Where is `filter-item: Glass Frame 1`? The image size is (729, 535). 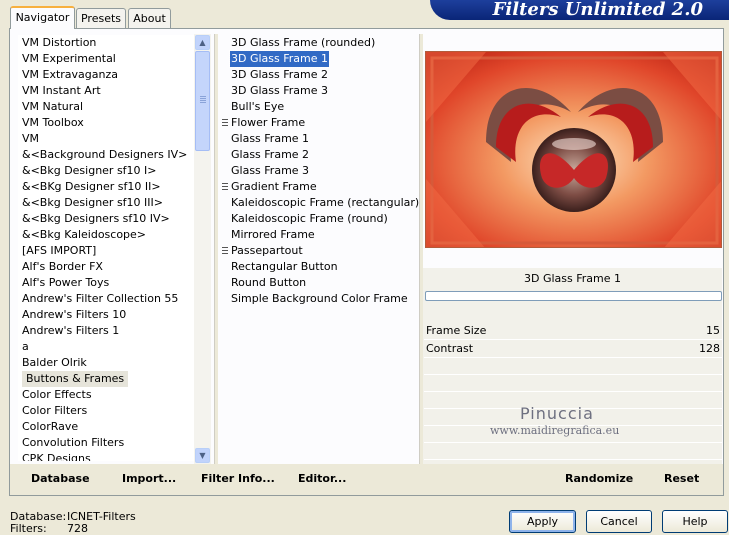 filter-item: Glass Frame 1 is located at coordinates (320, 139).